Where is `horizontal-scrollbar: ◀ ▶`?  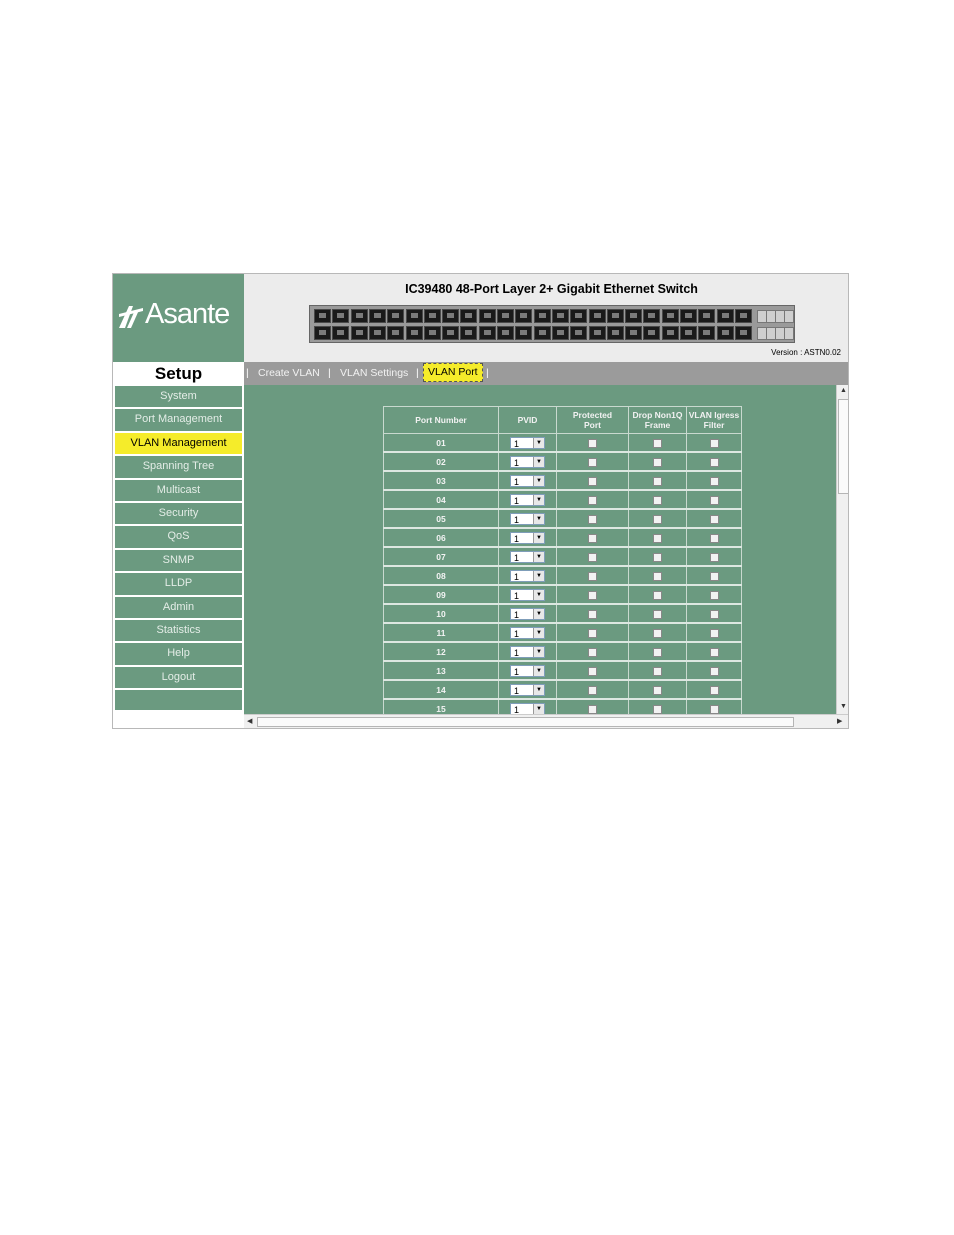
horizontal-scrollbar: ◀ ▶ is located at coordinates (546, 721).